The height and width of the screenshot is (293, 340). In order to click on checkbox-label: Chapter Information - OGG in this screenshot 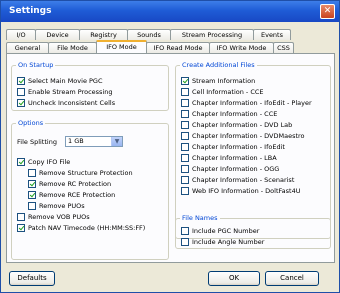, I will do `click(236, 168)`.